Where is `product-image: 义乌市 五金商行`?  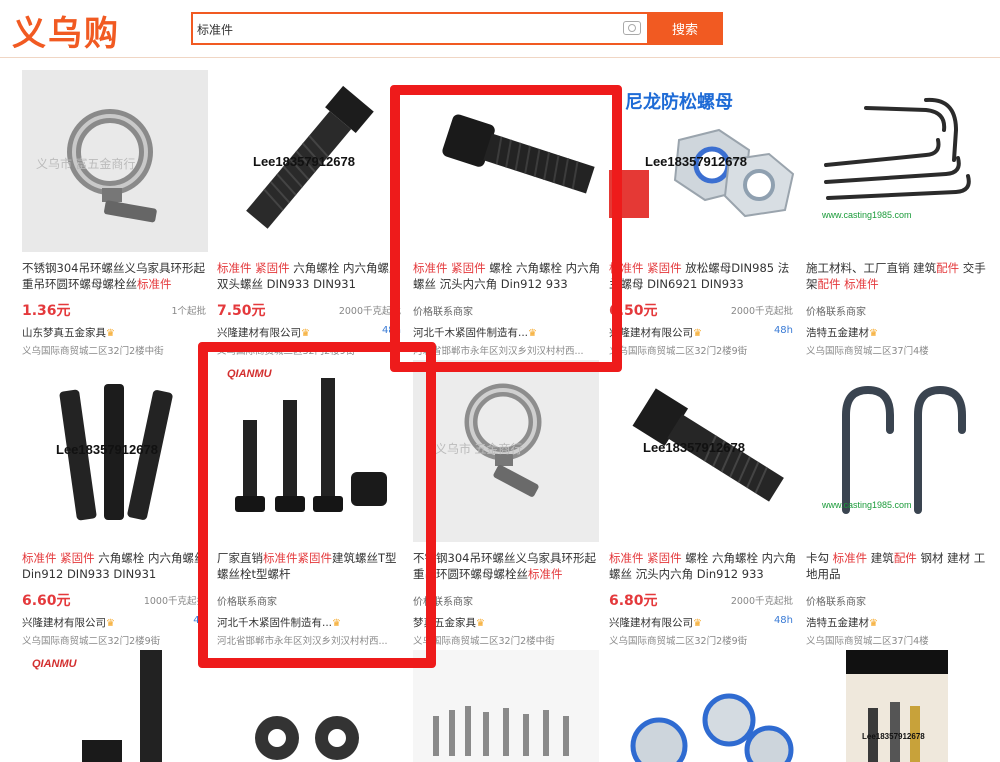 product-image: 义乌市 五金商行 is located at coordinates (506, 451).